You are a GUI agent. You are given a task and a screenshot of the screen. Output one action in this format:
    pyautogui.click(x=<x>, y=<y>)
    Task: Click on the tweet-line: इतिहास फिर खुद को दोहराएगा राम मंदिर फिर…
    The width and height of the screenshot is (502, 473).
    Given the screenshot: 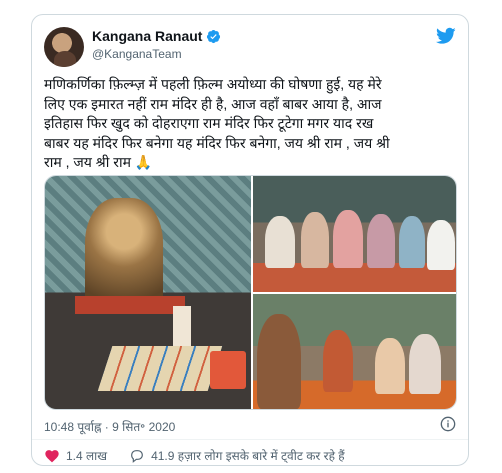 What is the action you would take?
    pyautogui.click(x=209, y=123)
    